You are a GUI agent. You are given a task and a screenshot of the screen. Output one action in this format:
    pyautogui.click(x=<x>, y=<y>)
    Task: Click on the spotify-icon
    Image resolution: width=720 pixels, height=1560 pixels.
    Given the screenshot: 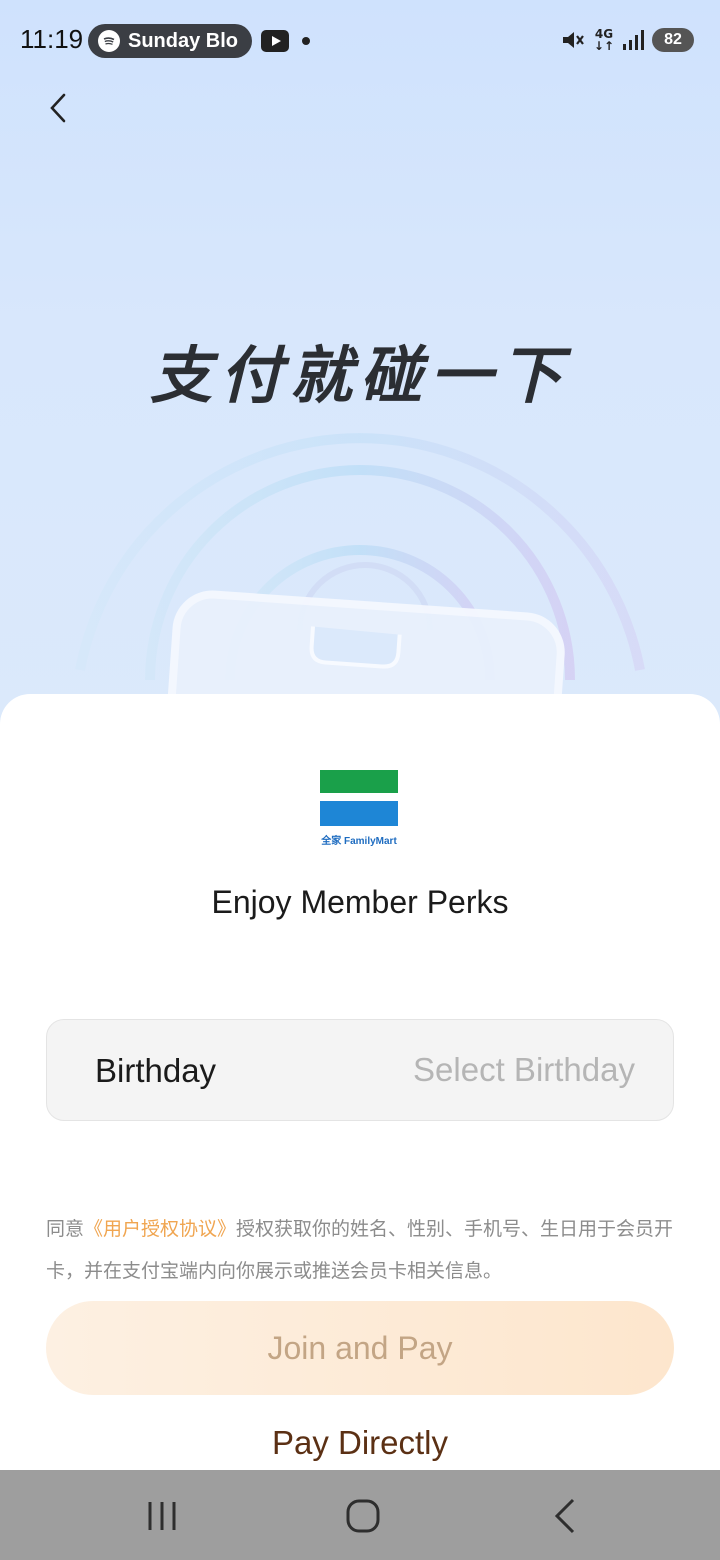 What is the action you would take?
    pyautogui.click(x=109, y=41)
    